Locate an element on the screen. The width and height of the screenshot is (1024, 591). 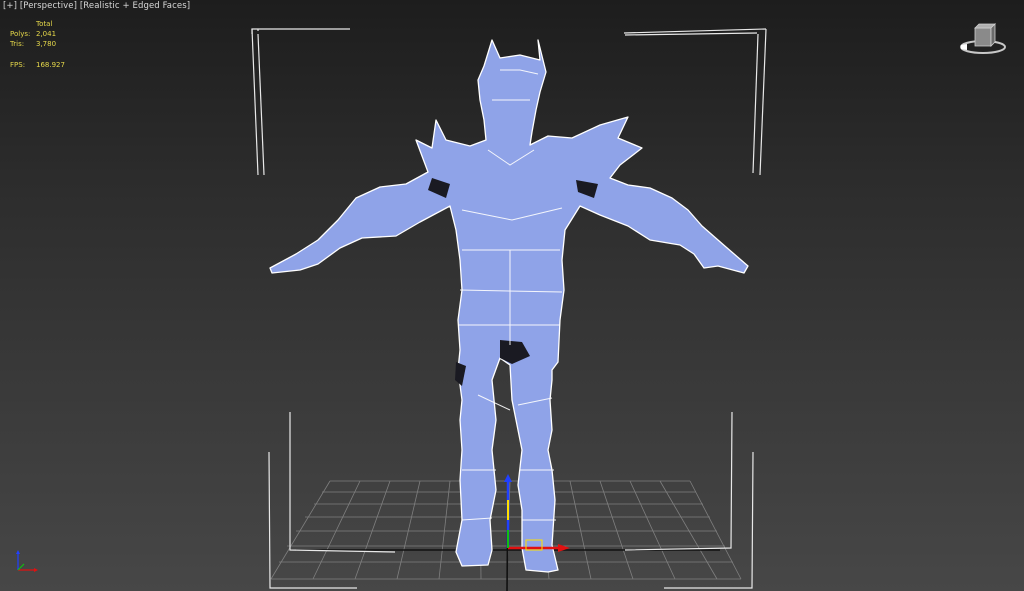
tris-label: Tris: is located at coordinates (17, 44).